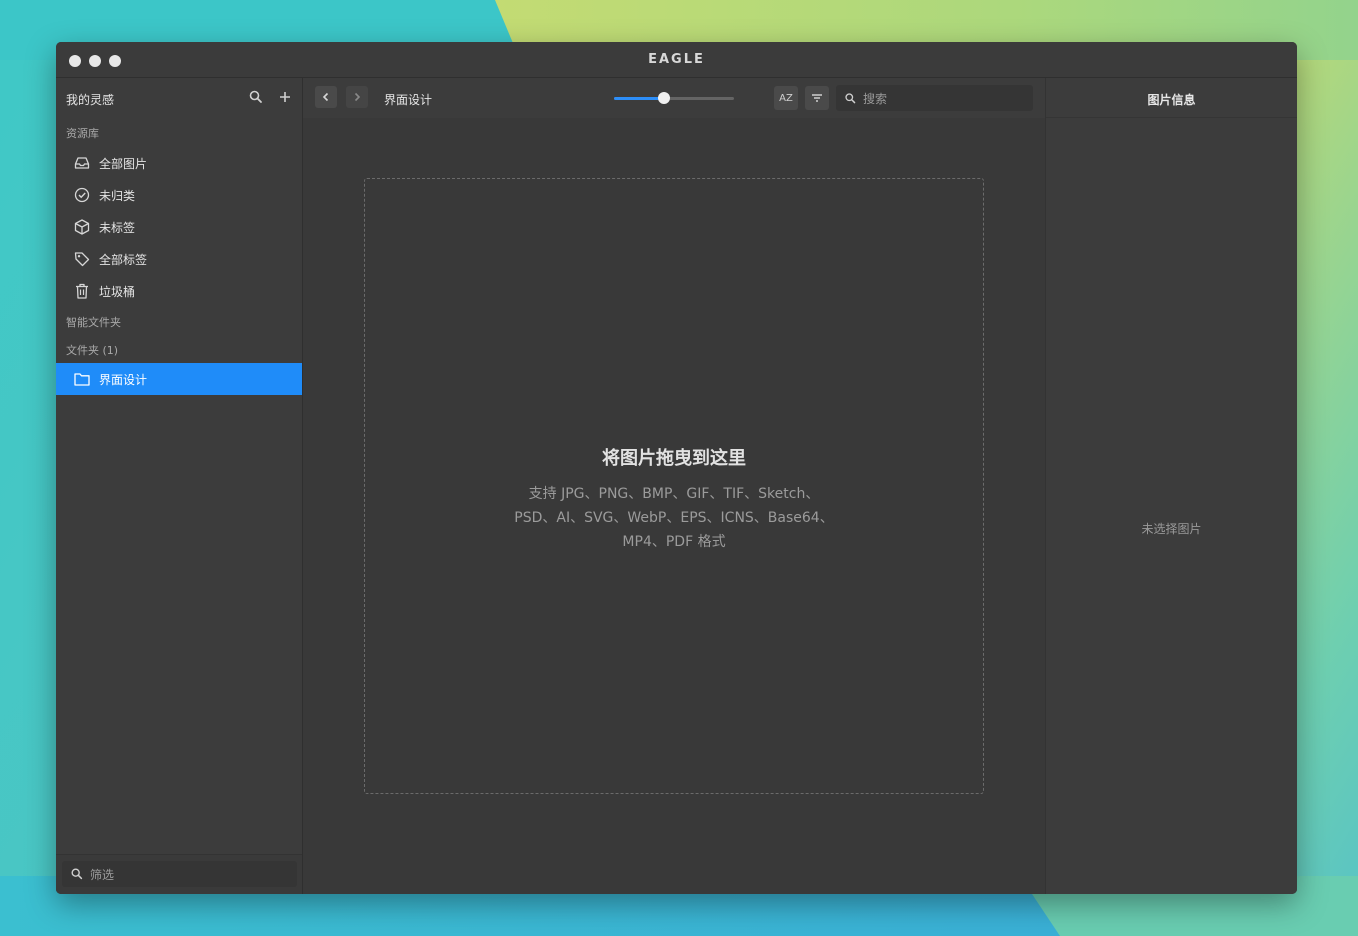 This screenshot has width=1358, height=936. What do you see at coordinates (934, 98) in the screenshot?
I see `search-input: 搜索` at bounding box center [934, 98].